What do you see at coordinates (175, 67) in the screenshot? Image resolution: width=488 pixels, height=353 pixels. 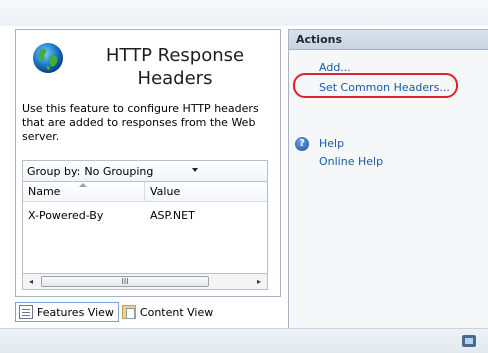 I see `page-title: HTTP Response Headers` at bounding box center [175, 67].